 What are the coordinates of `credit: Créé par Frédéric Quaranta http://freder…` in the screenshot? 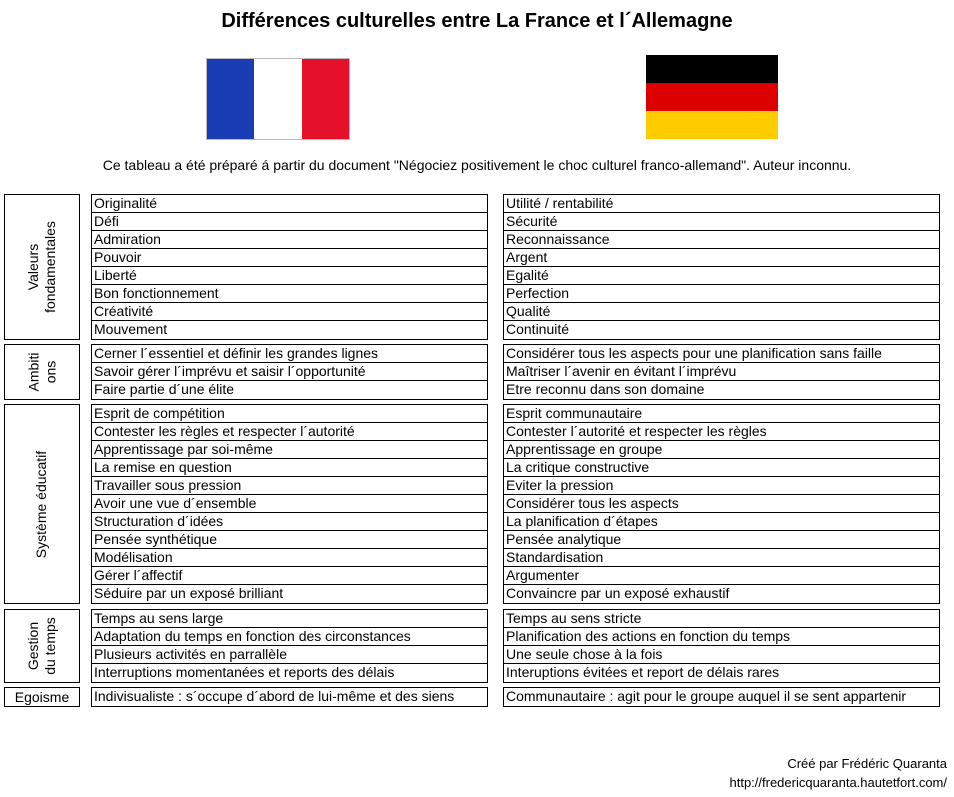 It's located at (838, 773).